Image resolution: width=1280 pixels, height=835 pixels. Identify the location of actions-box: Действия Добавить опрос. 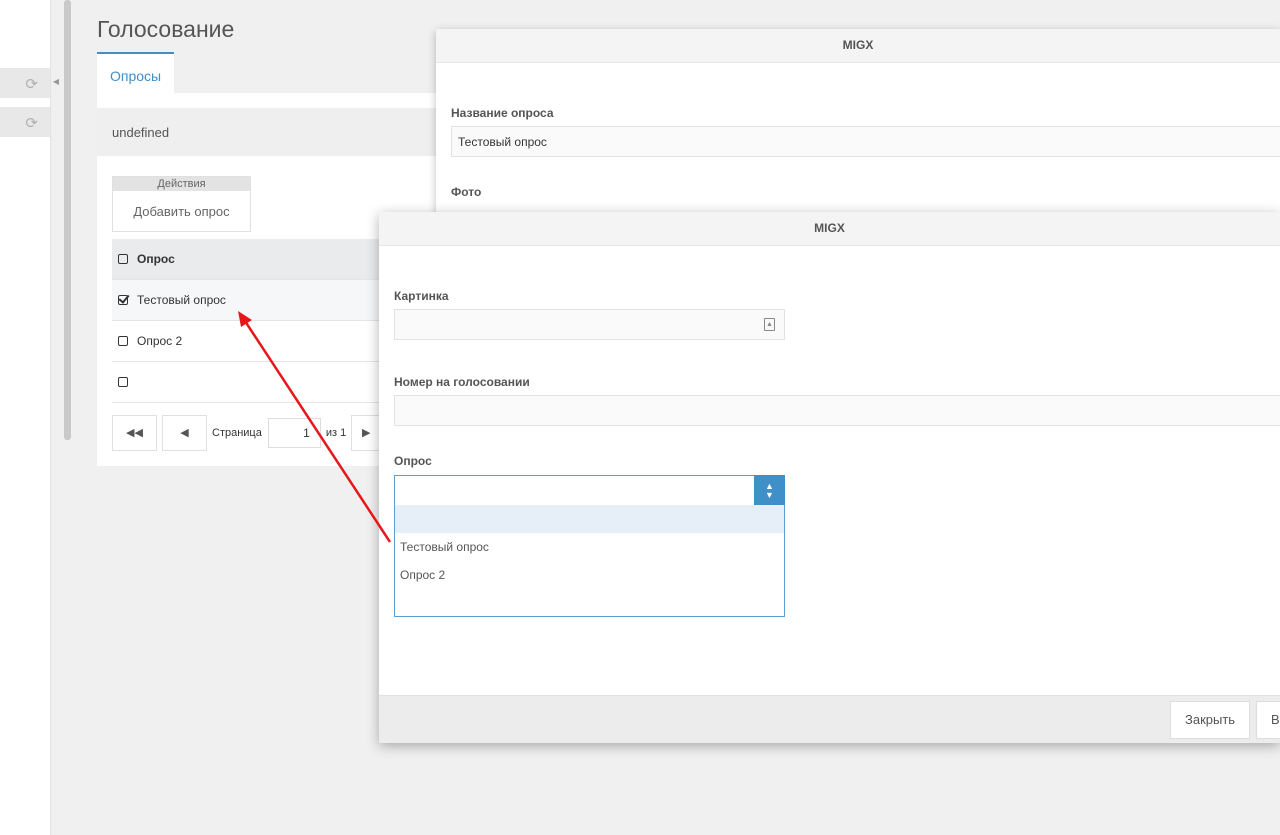
(181, 204).